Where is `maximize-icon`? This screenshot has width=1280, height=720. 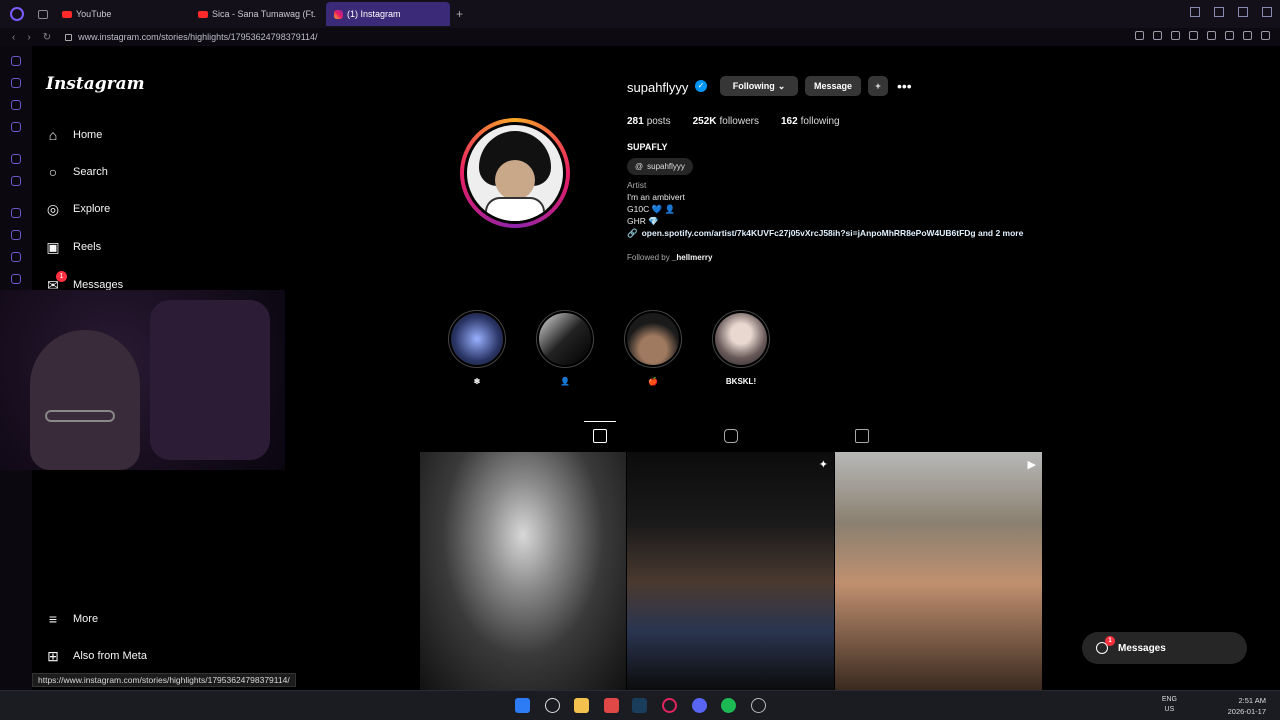
maximize-icon is located at coordinates (1243, 12).